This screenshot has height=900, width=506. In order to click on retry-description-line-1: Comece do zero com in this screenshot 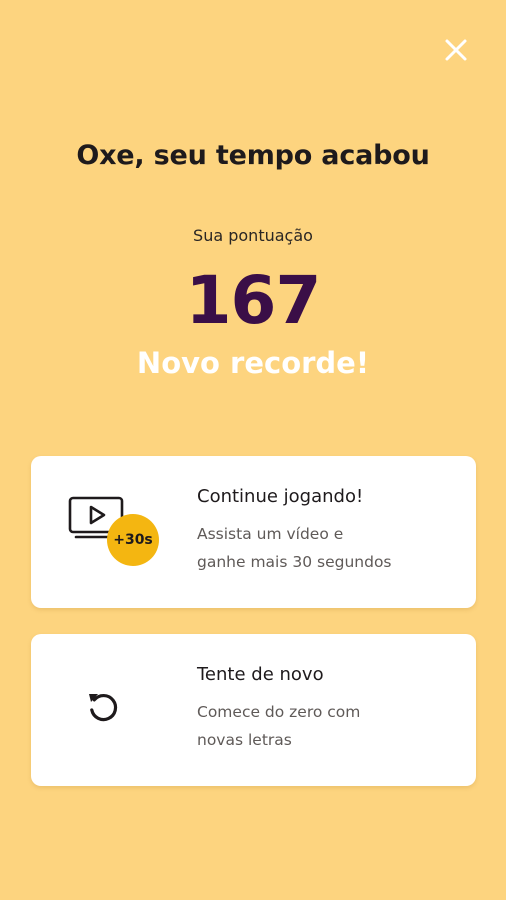, I will do `click(279, 712)`.